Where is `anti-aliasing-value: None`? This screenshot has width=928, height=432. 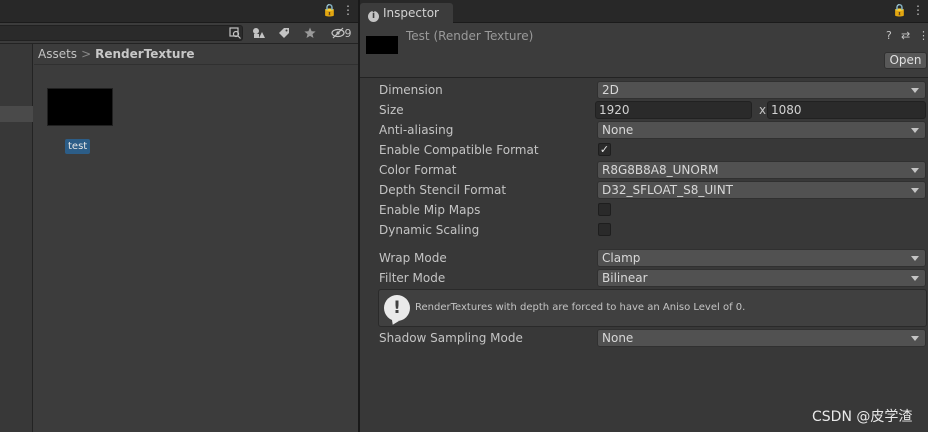 anti-aliasing-value: None is located at coordinates (618, 130).